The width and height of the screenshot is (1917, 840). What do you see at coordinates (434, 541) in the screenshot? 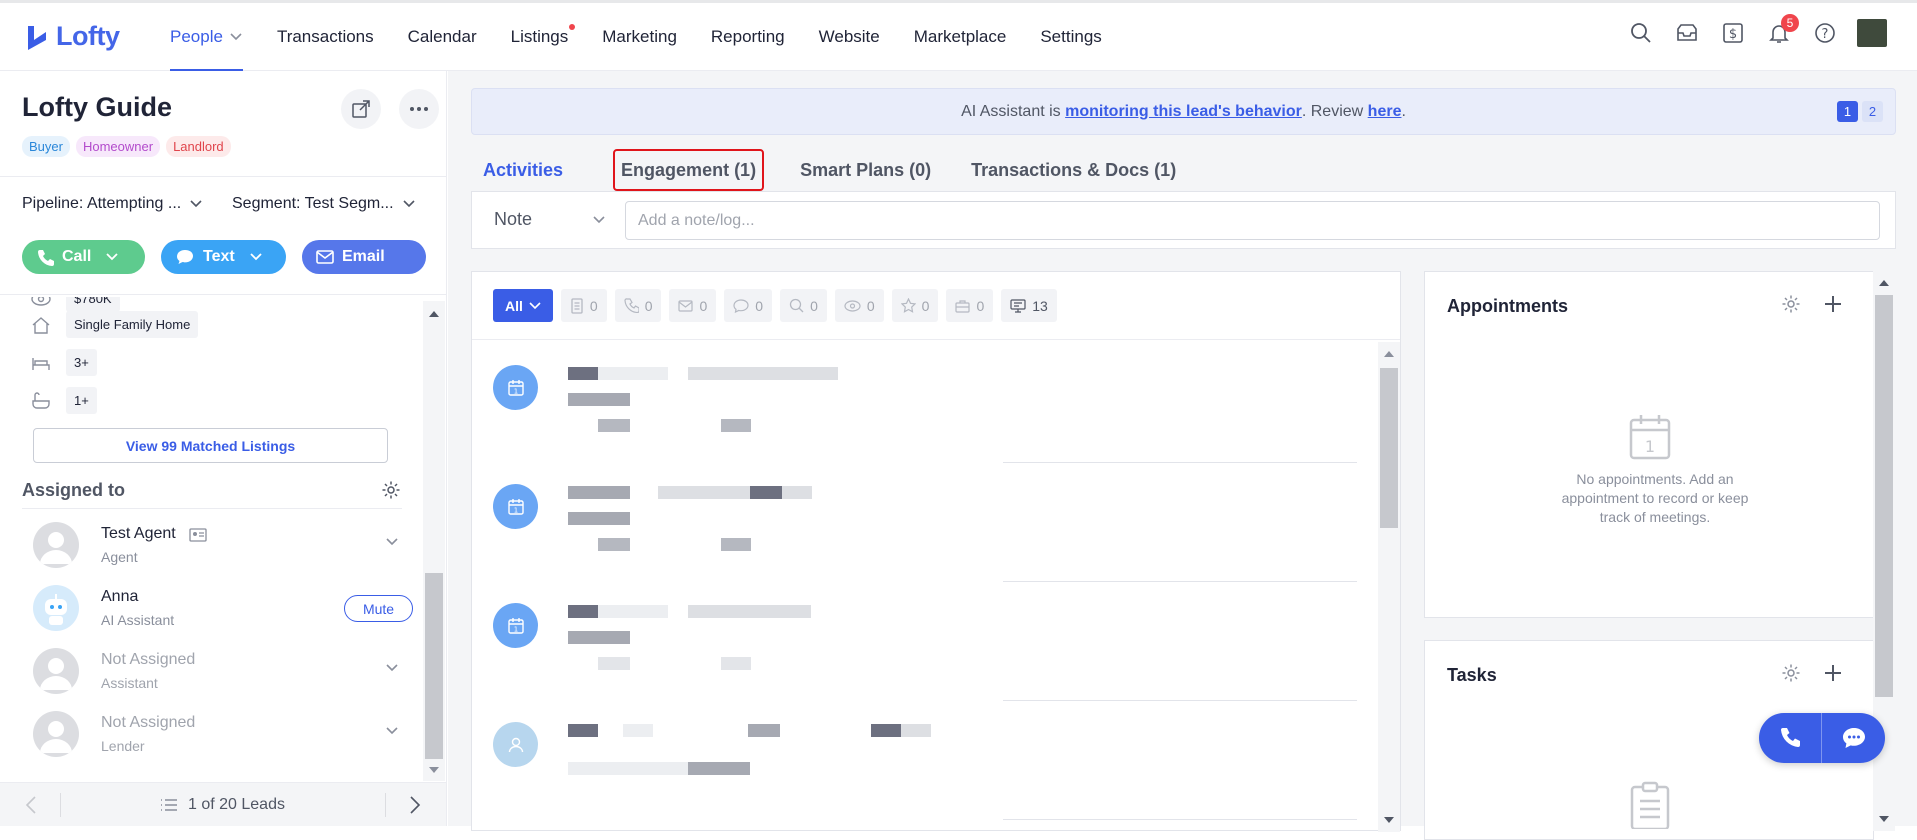
I see `left-scrollbar` at bounding box center [434, 541].